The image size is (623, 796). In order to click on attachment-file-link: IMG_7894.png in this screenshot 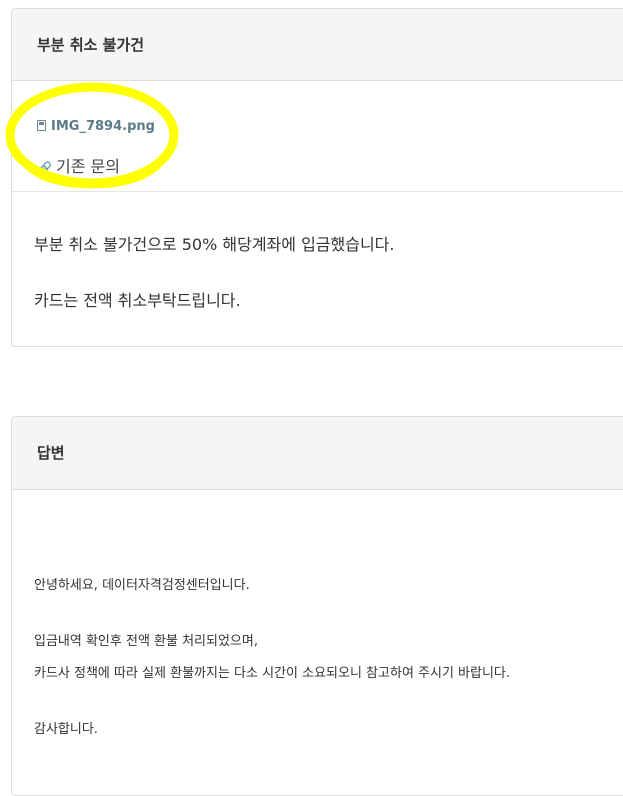, I will do `click(96, 126)`.